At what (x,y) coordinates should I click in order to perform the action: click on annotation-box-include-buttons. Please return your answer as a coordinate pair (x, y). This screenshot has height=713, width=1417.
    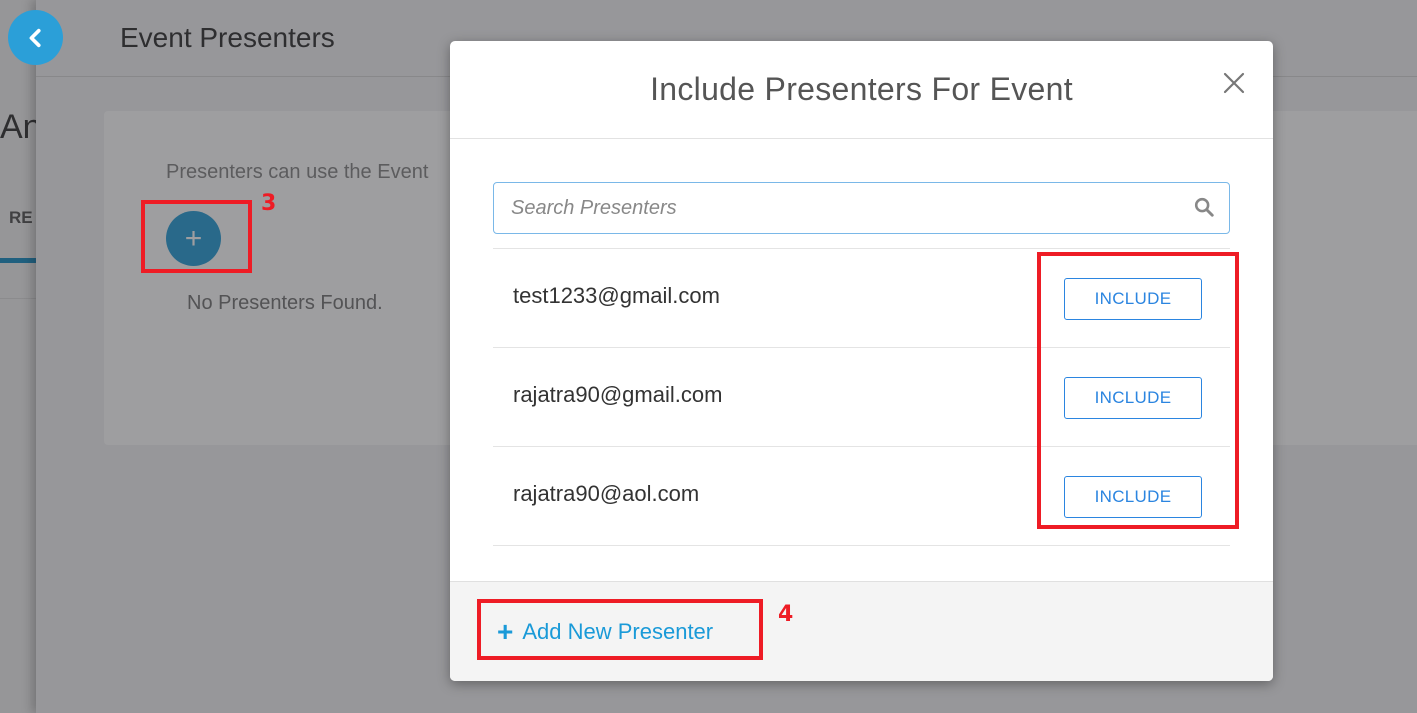
    Looking at the image, I should click on (1138, 390).